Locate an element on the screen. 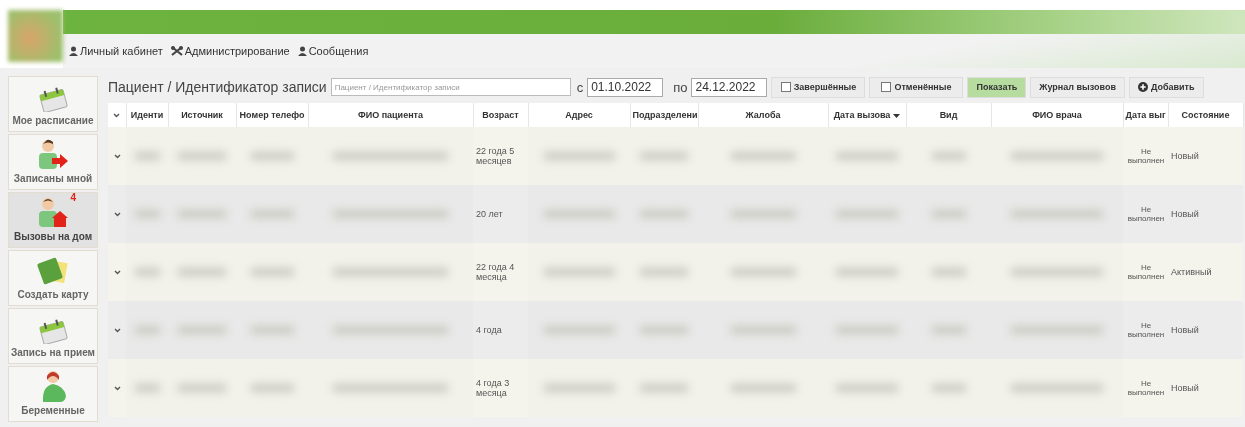  filter-toggle-button: Отменённые is located at coordinates (916, 87).